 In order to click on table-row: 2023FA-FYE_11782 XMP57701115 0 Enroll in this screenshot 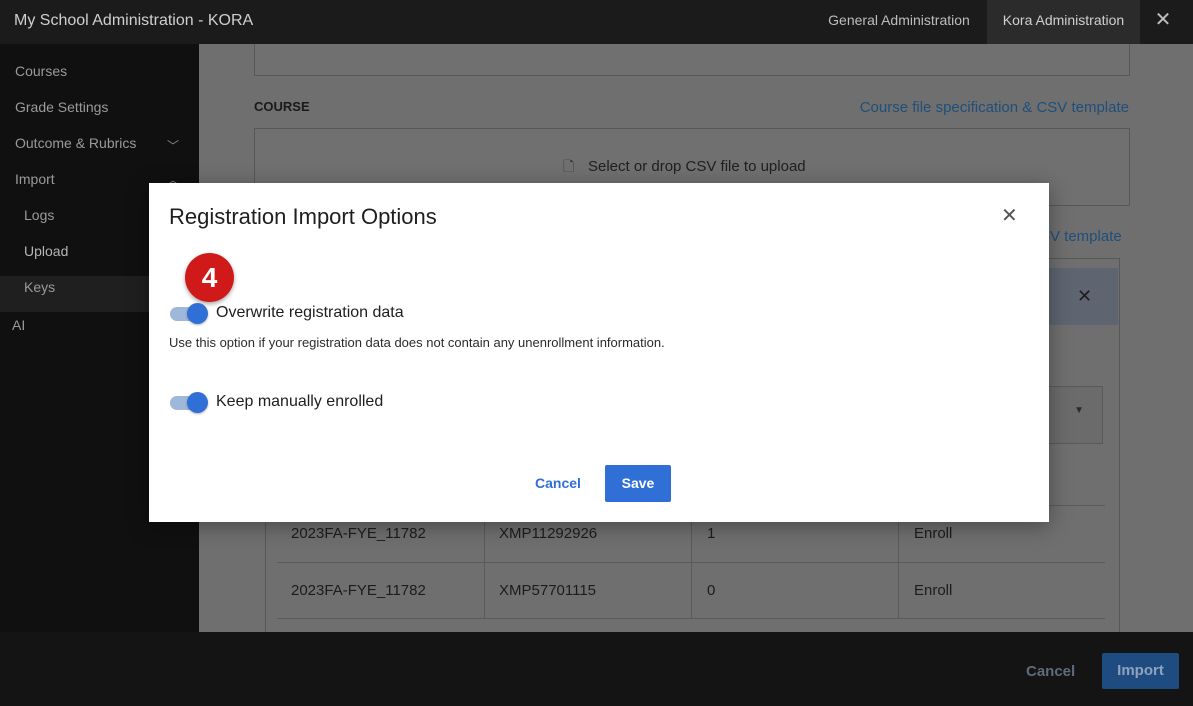, I will do `click(691, 590)`.